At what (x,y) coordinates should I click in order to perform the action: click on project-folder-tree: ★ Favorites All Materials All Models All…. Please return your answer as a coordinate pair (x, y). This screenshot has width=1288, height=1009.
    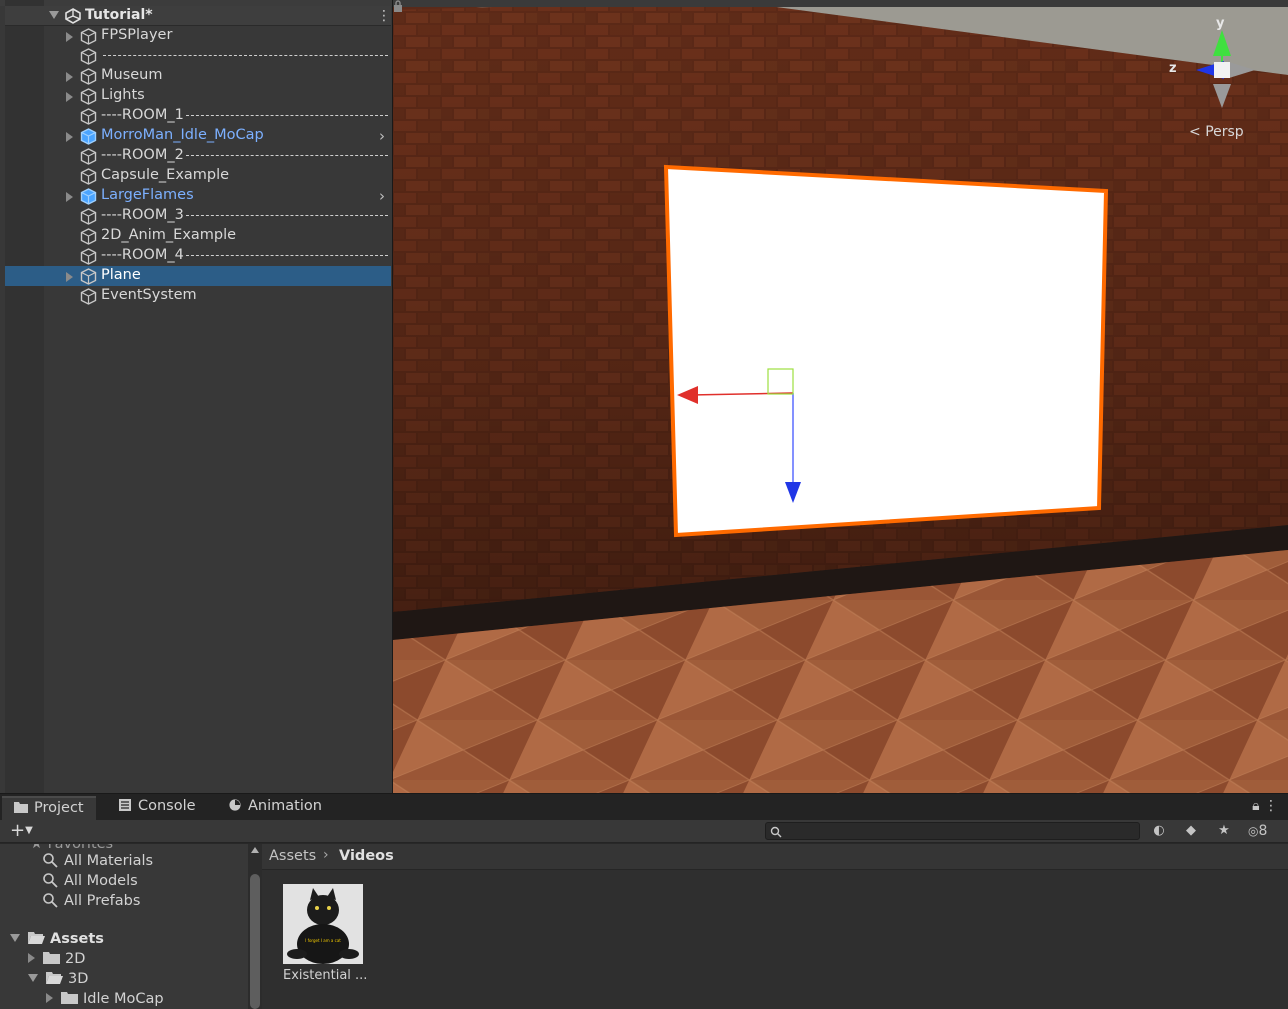
    Looking at the image, I should click on (124, 926).